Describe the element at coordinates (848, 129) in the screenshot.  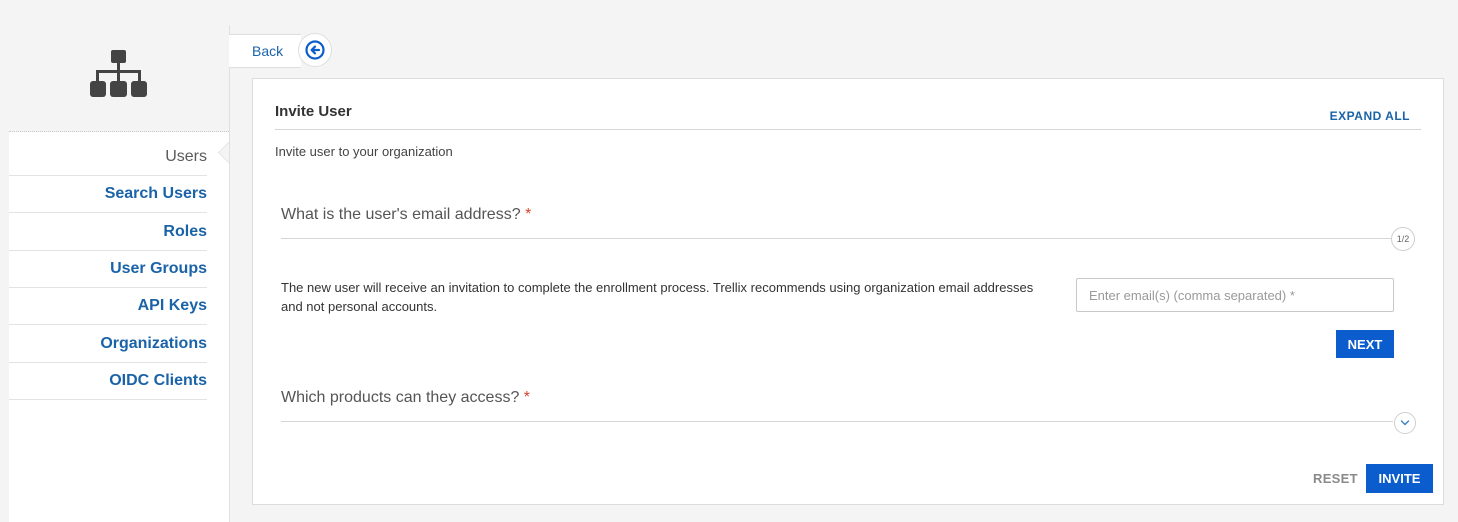
I see `title-divider` at that location.